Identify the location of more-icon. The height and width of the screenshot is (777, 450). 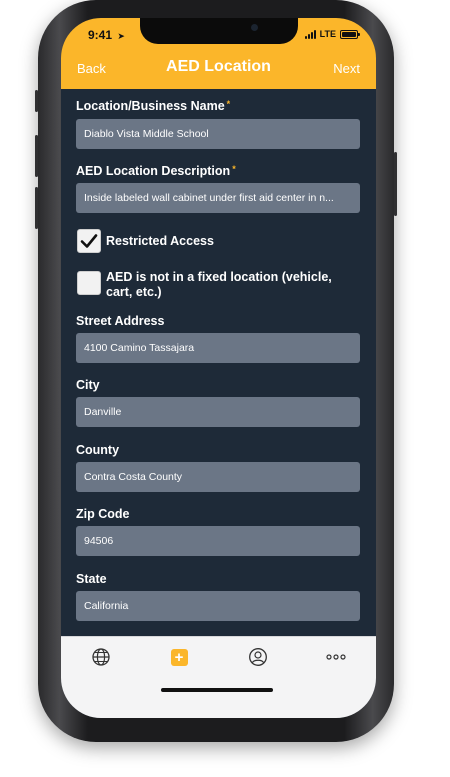
(336, 657).